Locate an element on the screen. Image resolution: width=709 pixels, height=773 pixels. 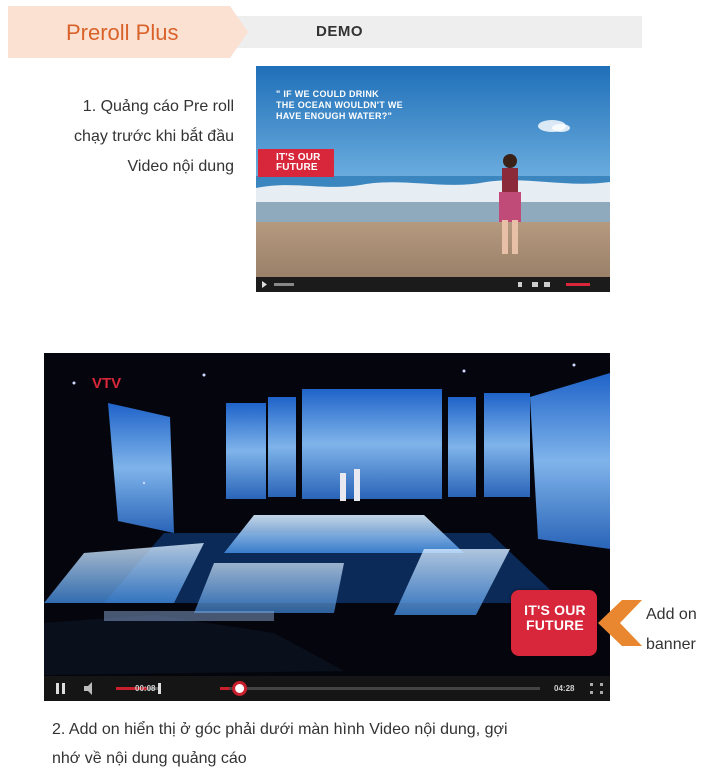
progress-track is located at coordinates (380, 688).